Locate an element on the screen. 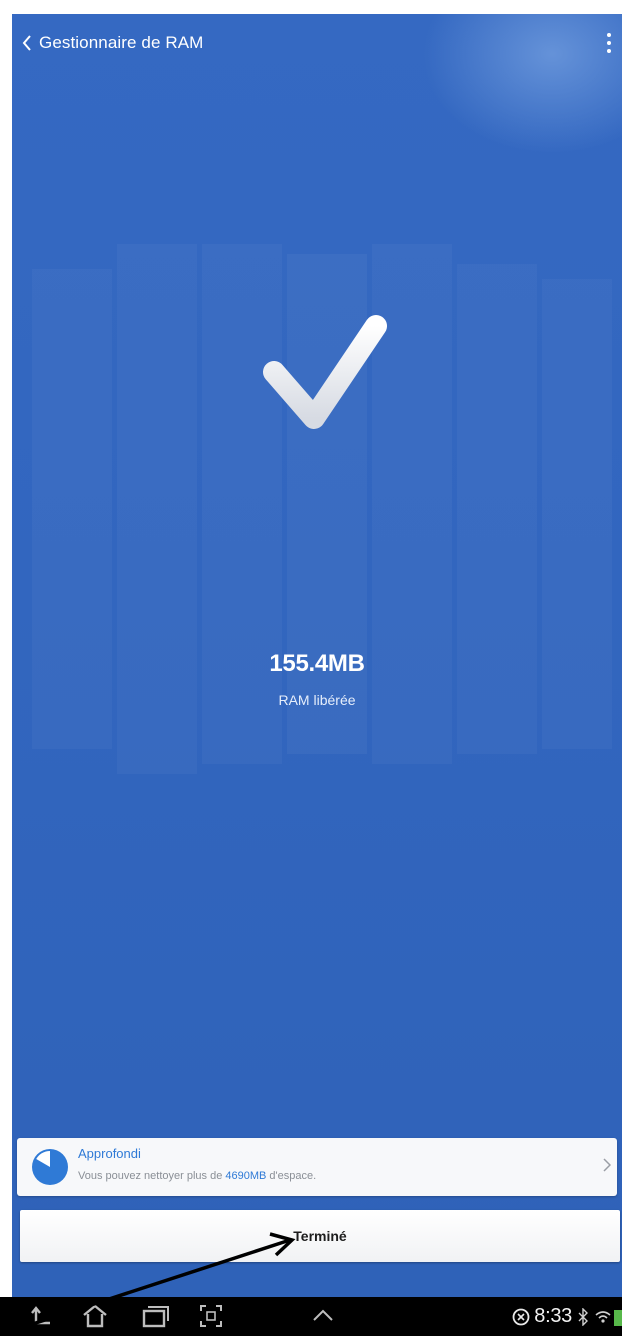  done-button: Terminé is located at coordinates (320, 1236).